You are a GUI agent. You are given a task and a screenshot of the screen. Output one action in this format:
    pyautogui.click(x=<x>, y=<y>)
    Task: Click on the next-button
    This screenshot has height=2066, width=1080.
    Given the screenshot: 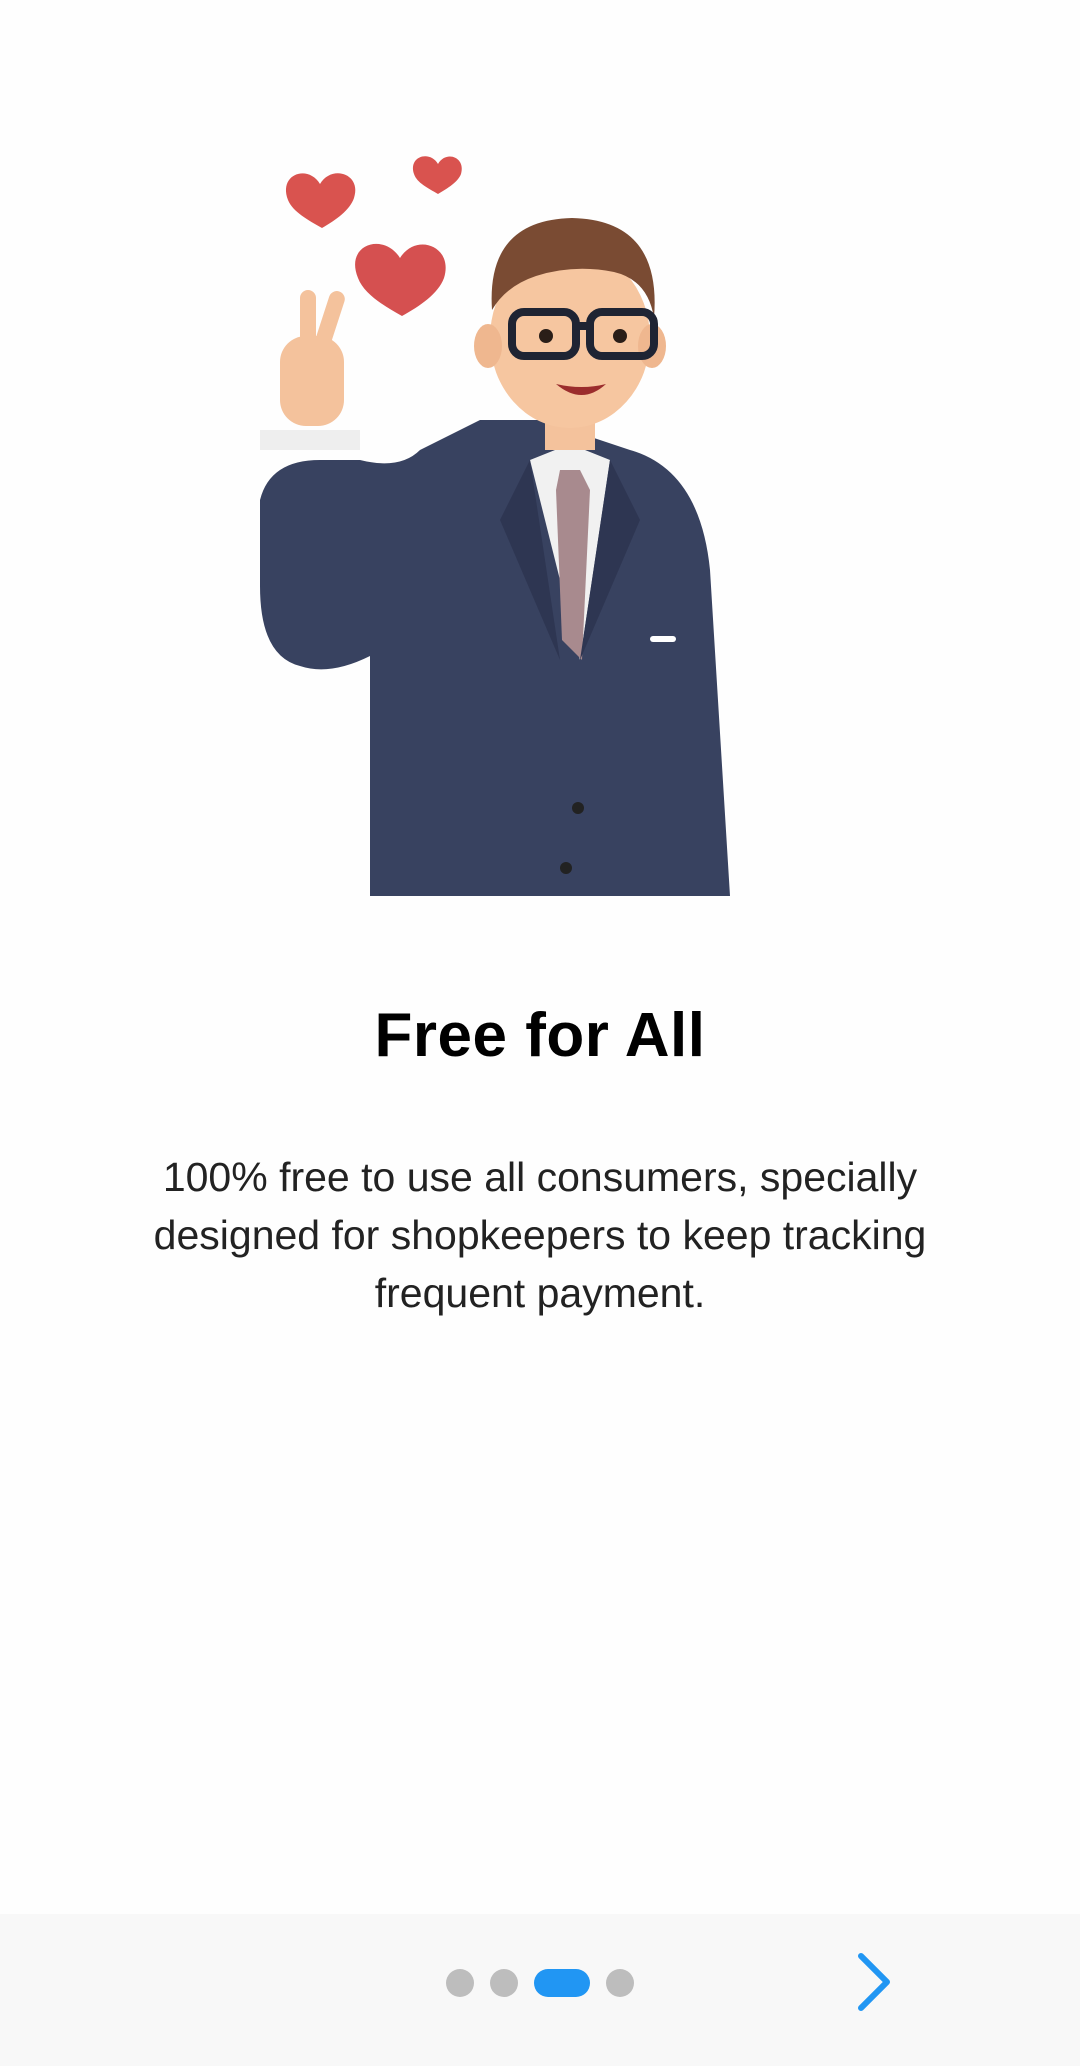 What is the action you would take?
    pyautogui.click(x=873, y=1982)
    